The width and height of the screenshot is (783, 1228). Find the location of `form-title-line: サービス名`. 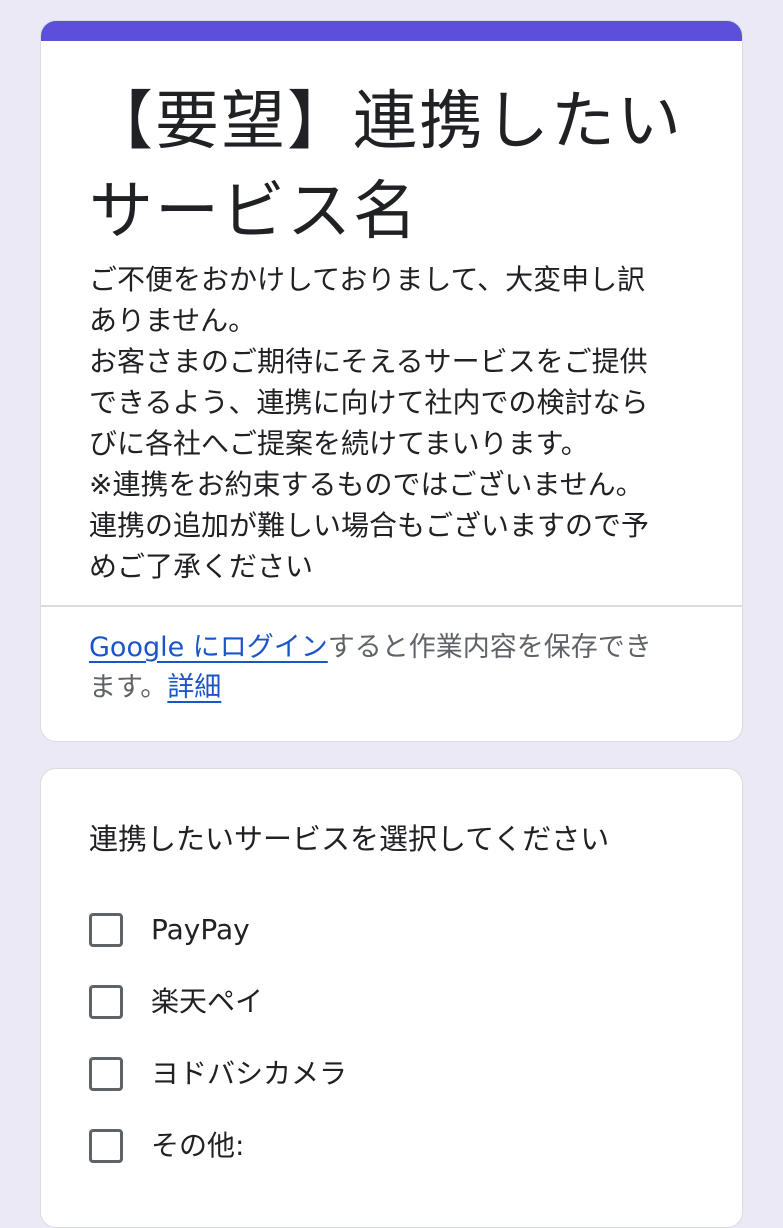

form-title-line: サービス名 is located at coordinates (254, 212).